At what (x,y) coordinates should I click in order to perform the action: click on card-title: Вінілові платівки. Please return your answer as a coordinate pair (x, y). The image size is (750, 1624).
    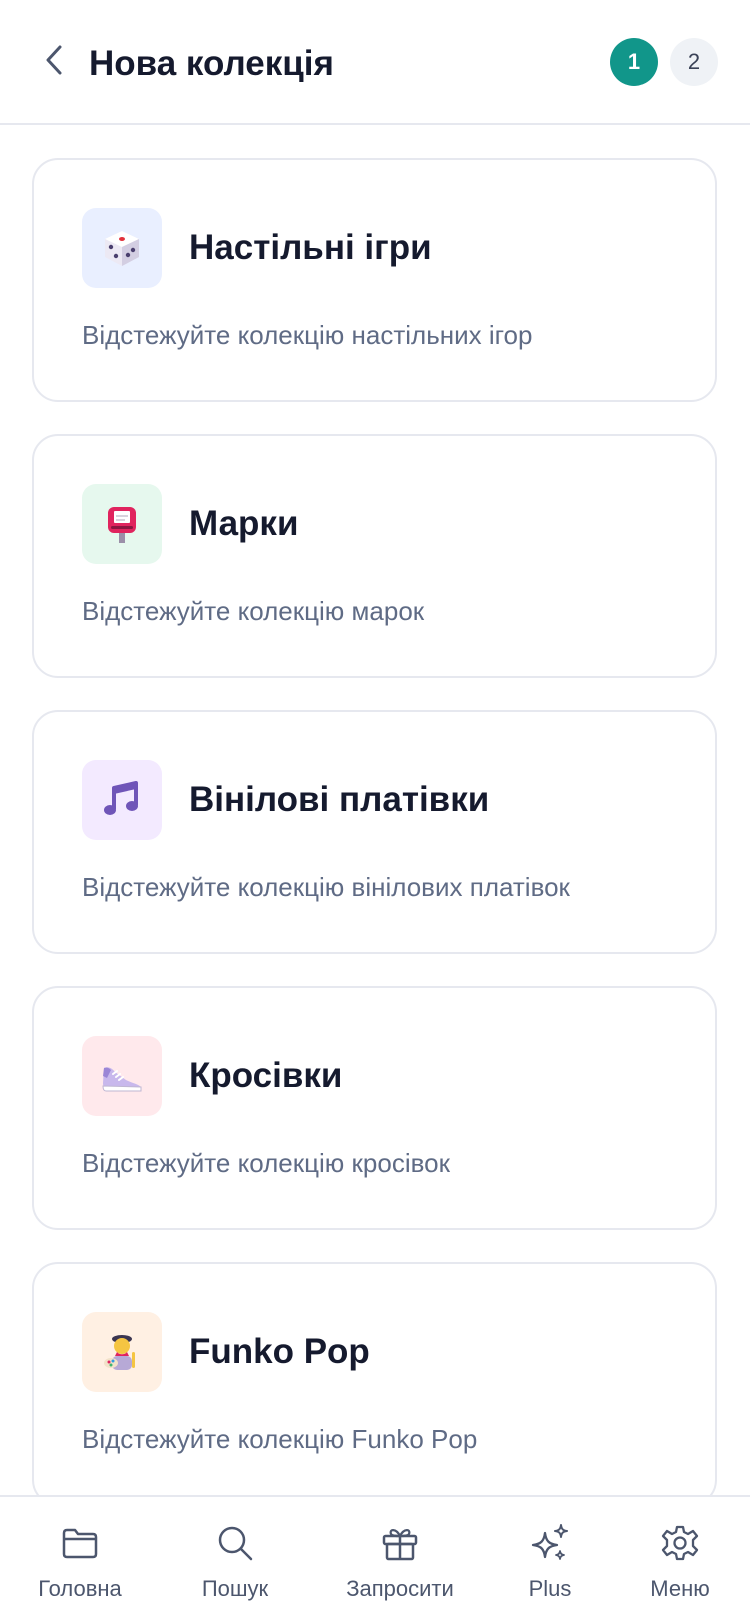
    Looking at the image, I should click on (339, 799).